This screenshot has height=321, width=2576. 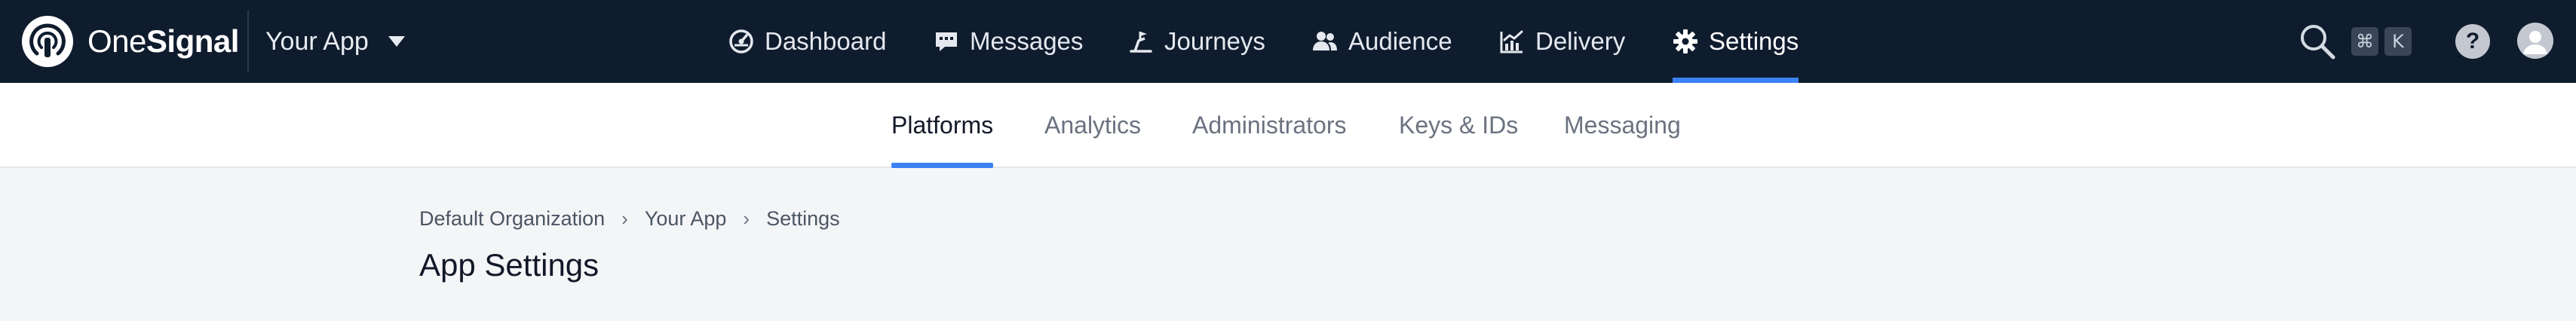 I want to click on nav-label: Settings, so click(x=1754, y=41).